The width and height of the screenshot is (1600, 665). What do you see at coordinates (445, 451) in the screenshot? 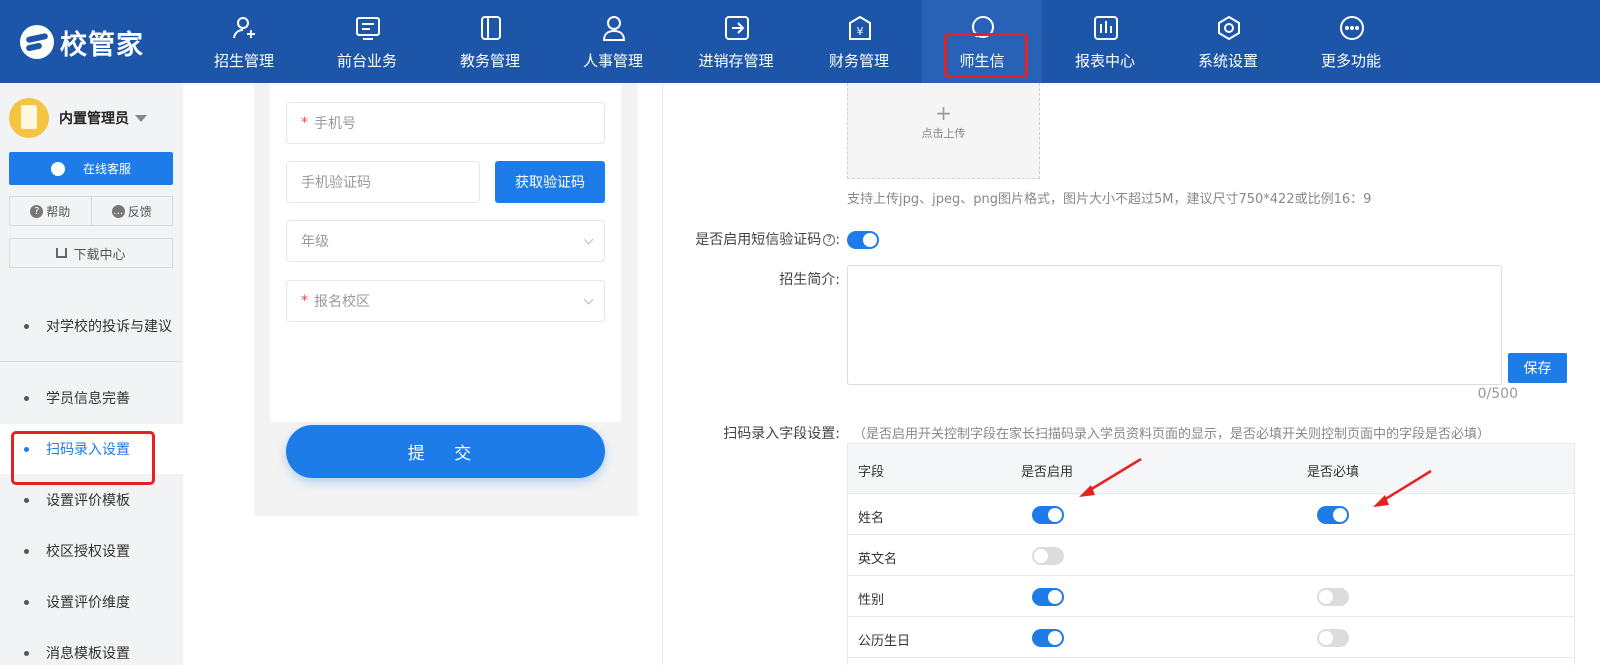
I see `submit-button: 提 交` at bounding box center [445, 451].